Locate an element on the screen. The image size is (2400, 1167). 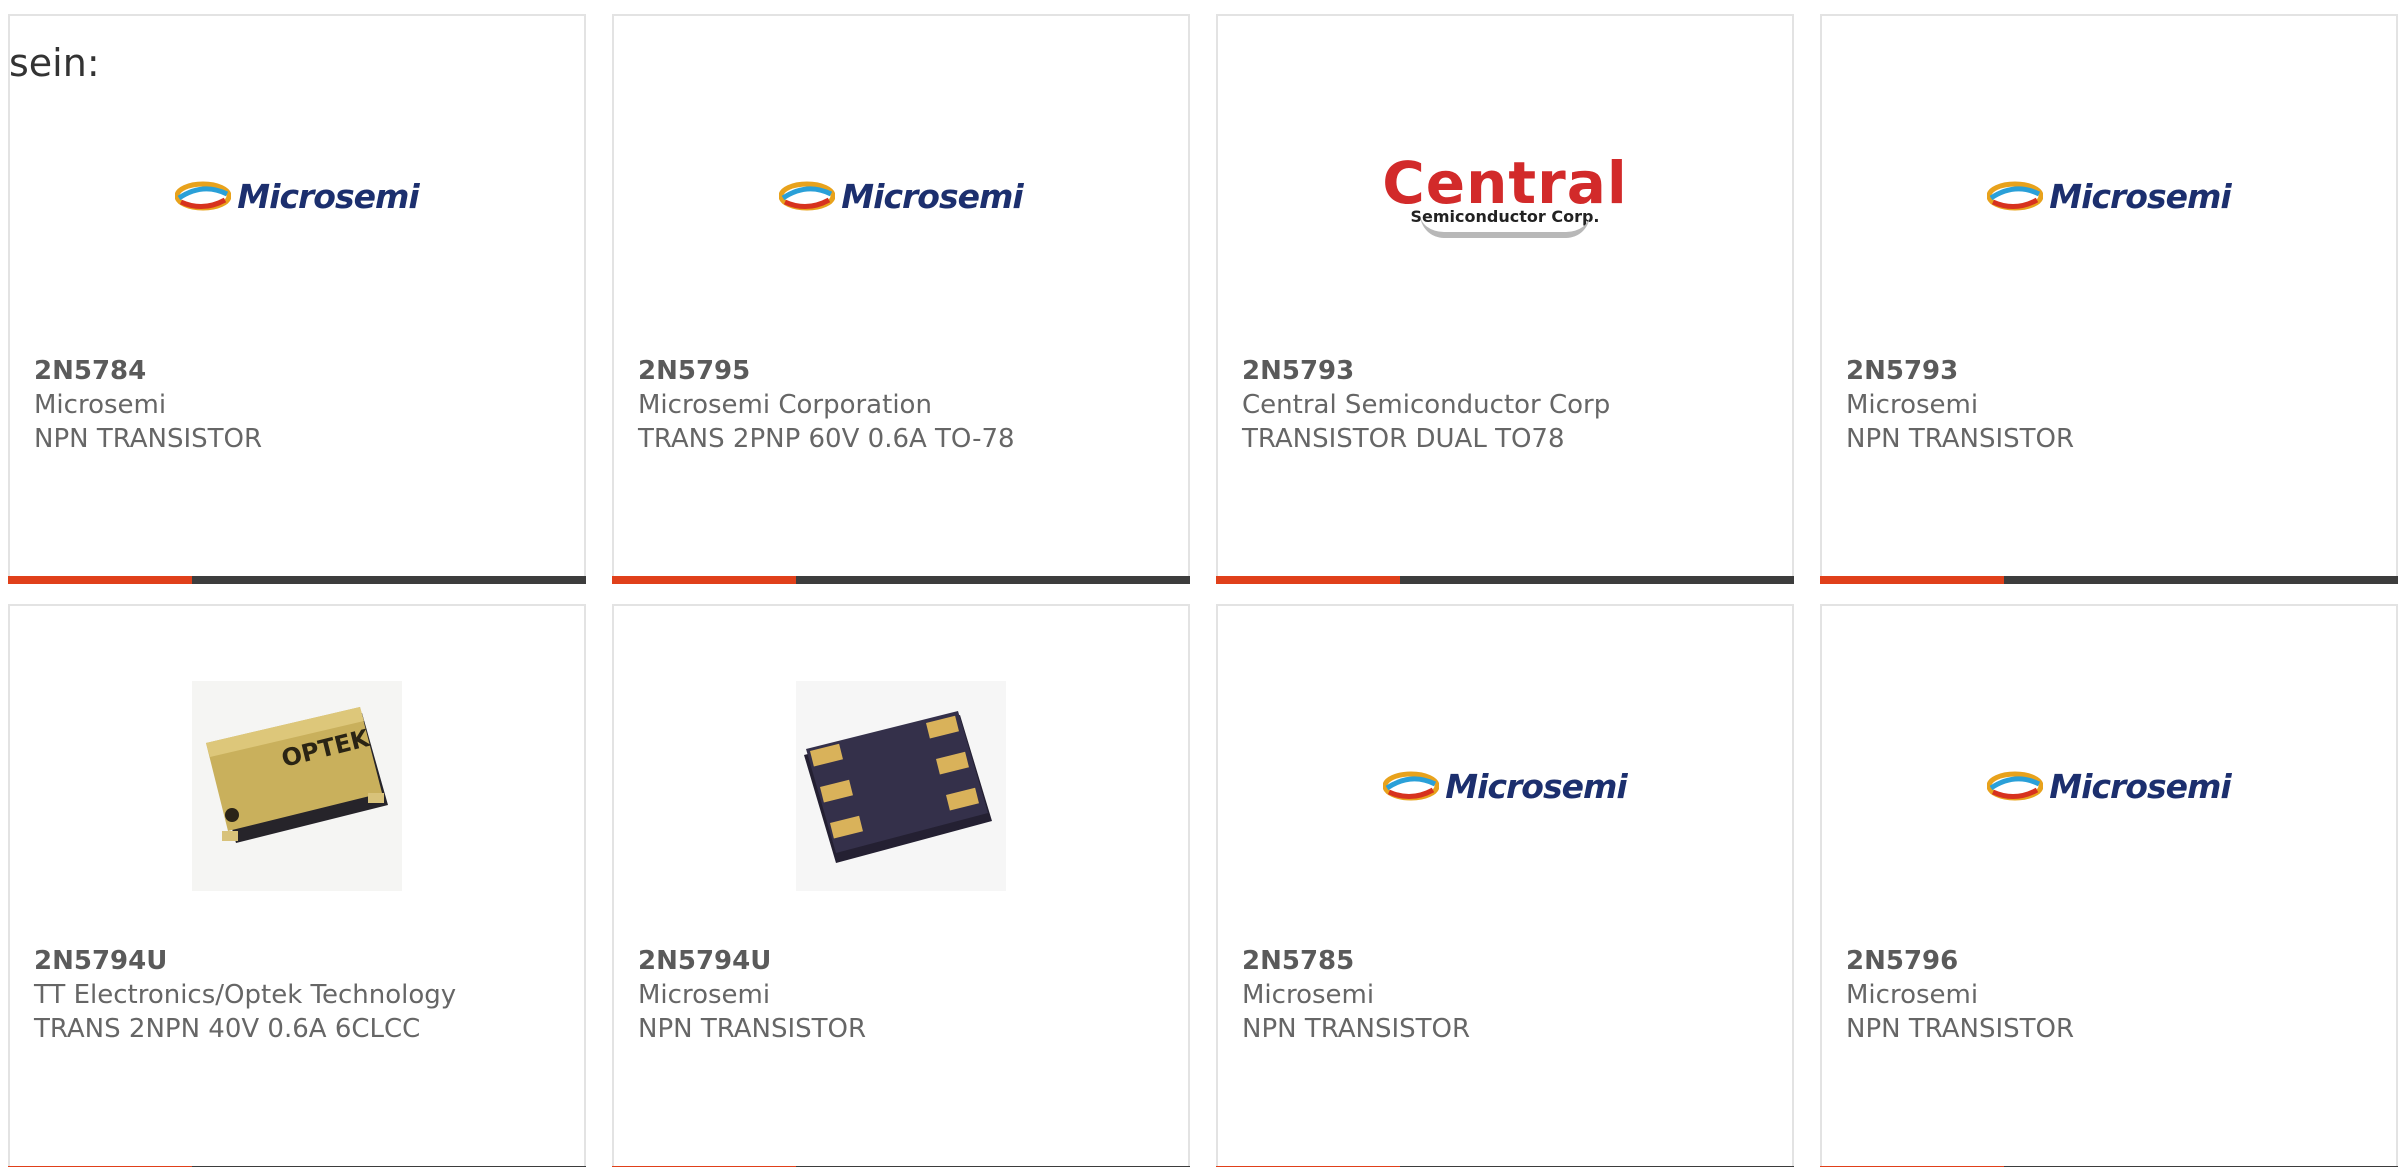
part-number: 2N5795 is located at coordinates (694, 371).